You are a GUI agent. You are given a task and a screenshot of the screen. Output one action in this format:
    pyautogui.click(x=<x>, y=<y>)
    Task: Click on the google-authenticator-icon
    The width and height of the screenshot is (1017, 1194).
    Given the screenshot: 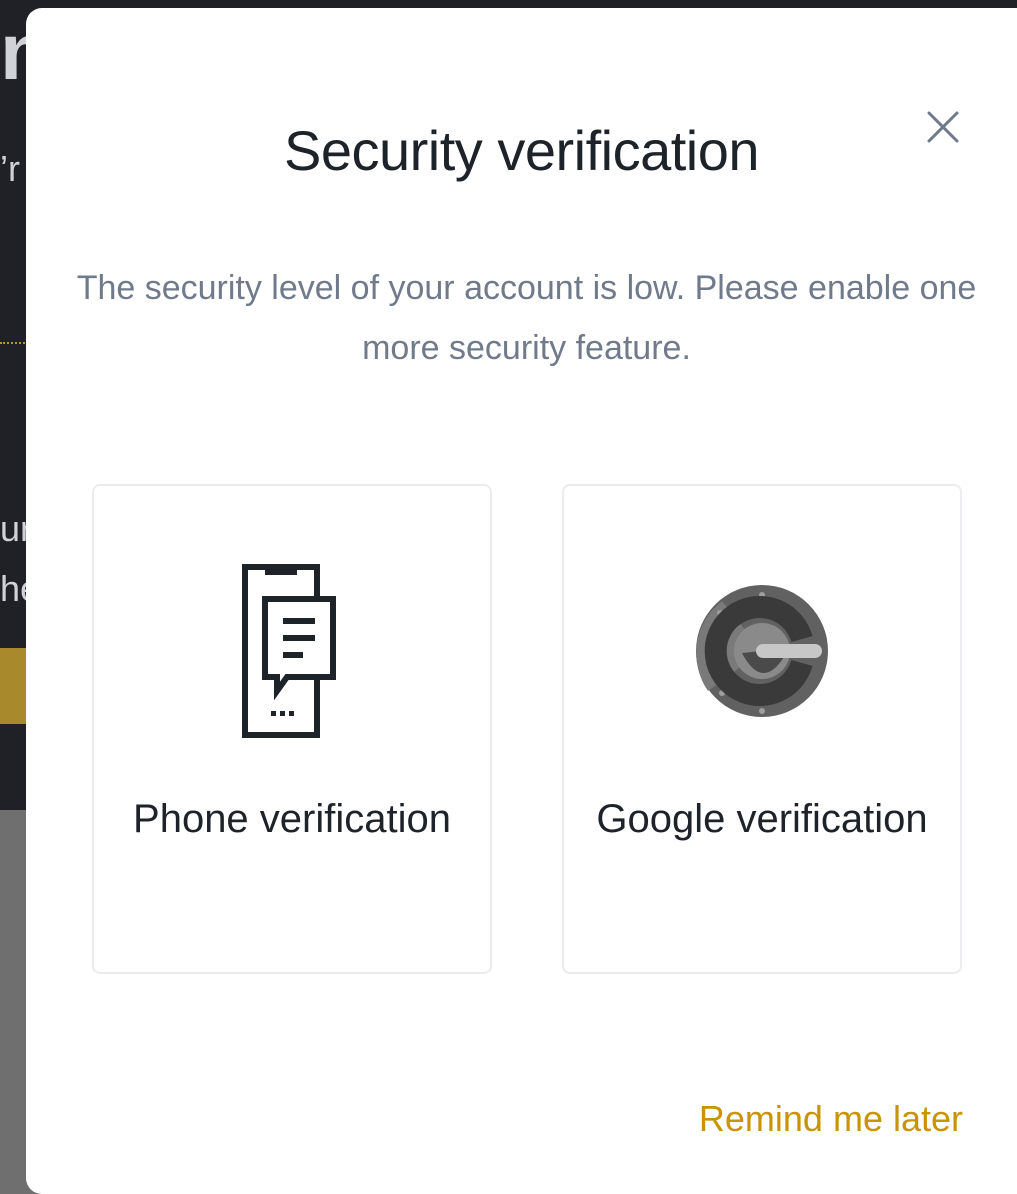 What is the action you would take?
    pyautogui.click(x=762, y=651)
    